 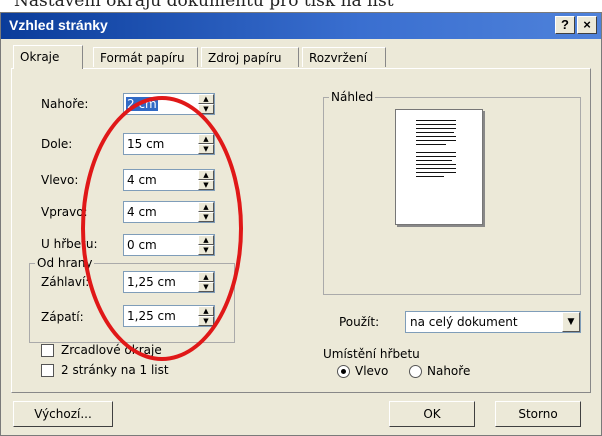 I want to click on radio-selected-dot, so click(x=343, y=371).